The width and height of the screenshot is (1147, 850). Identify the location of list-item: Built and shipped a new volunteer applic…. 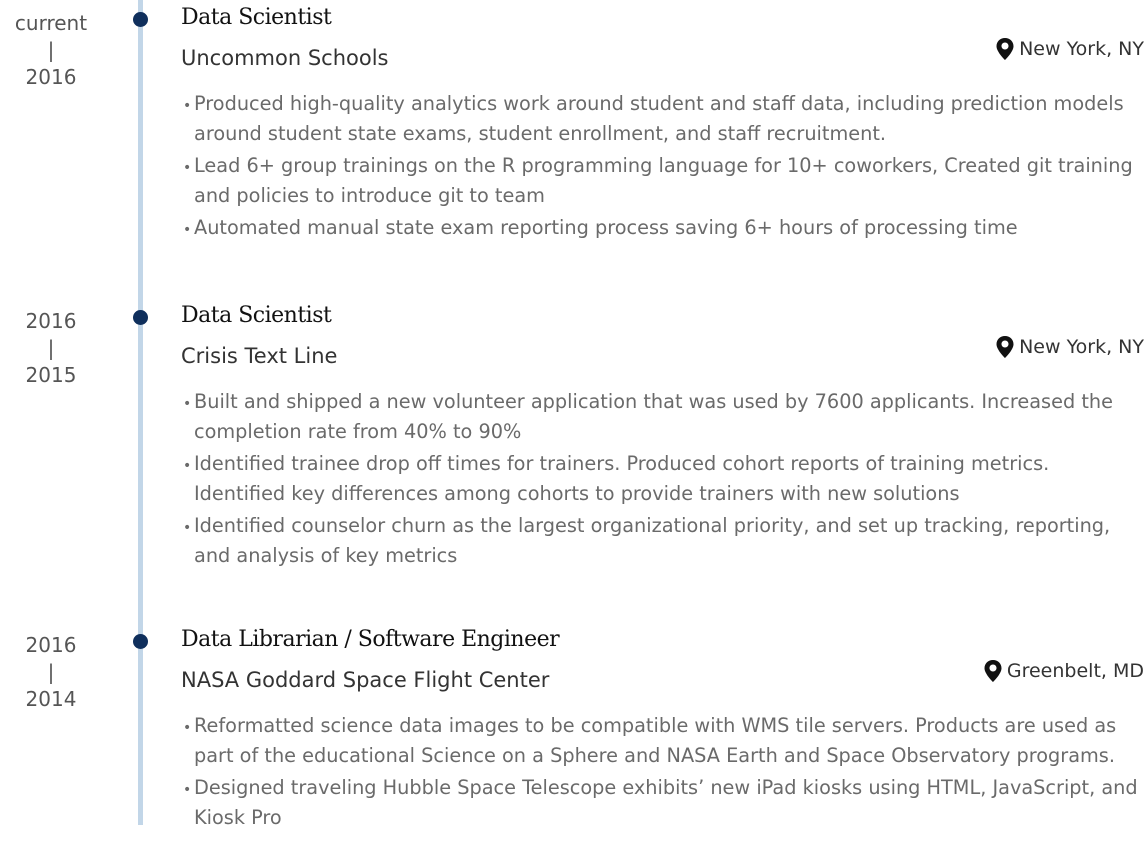
(664, 417).